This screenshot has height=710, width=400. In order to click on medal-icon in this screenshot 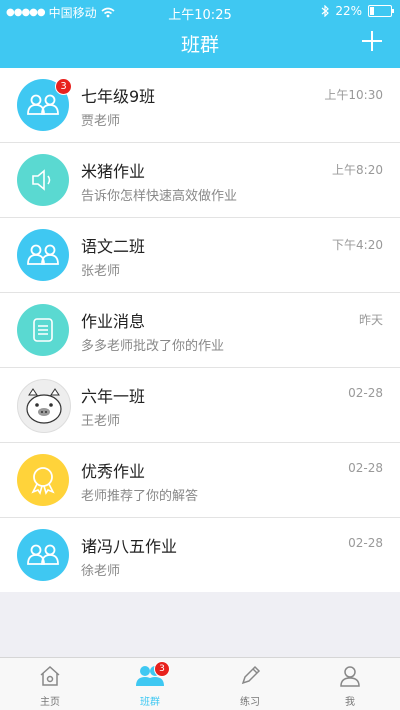, I will do `click(43, 480)`.